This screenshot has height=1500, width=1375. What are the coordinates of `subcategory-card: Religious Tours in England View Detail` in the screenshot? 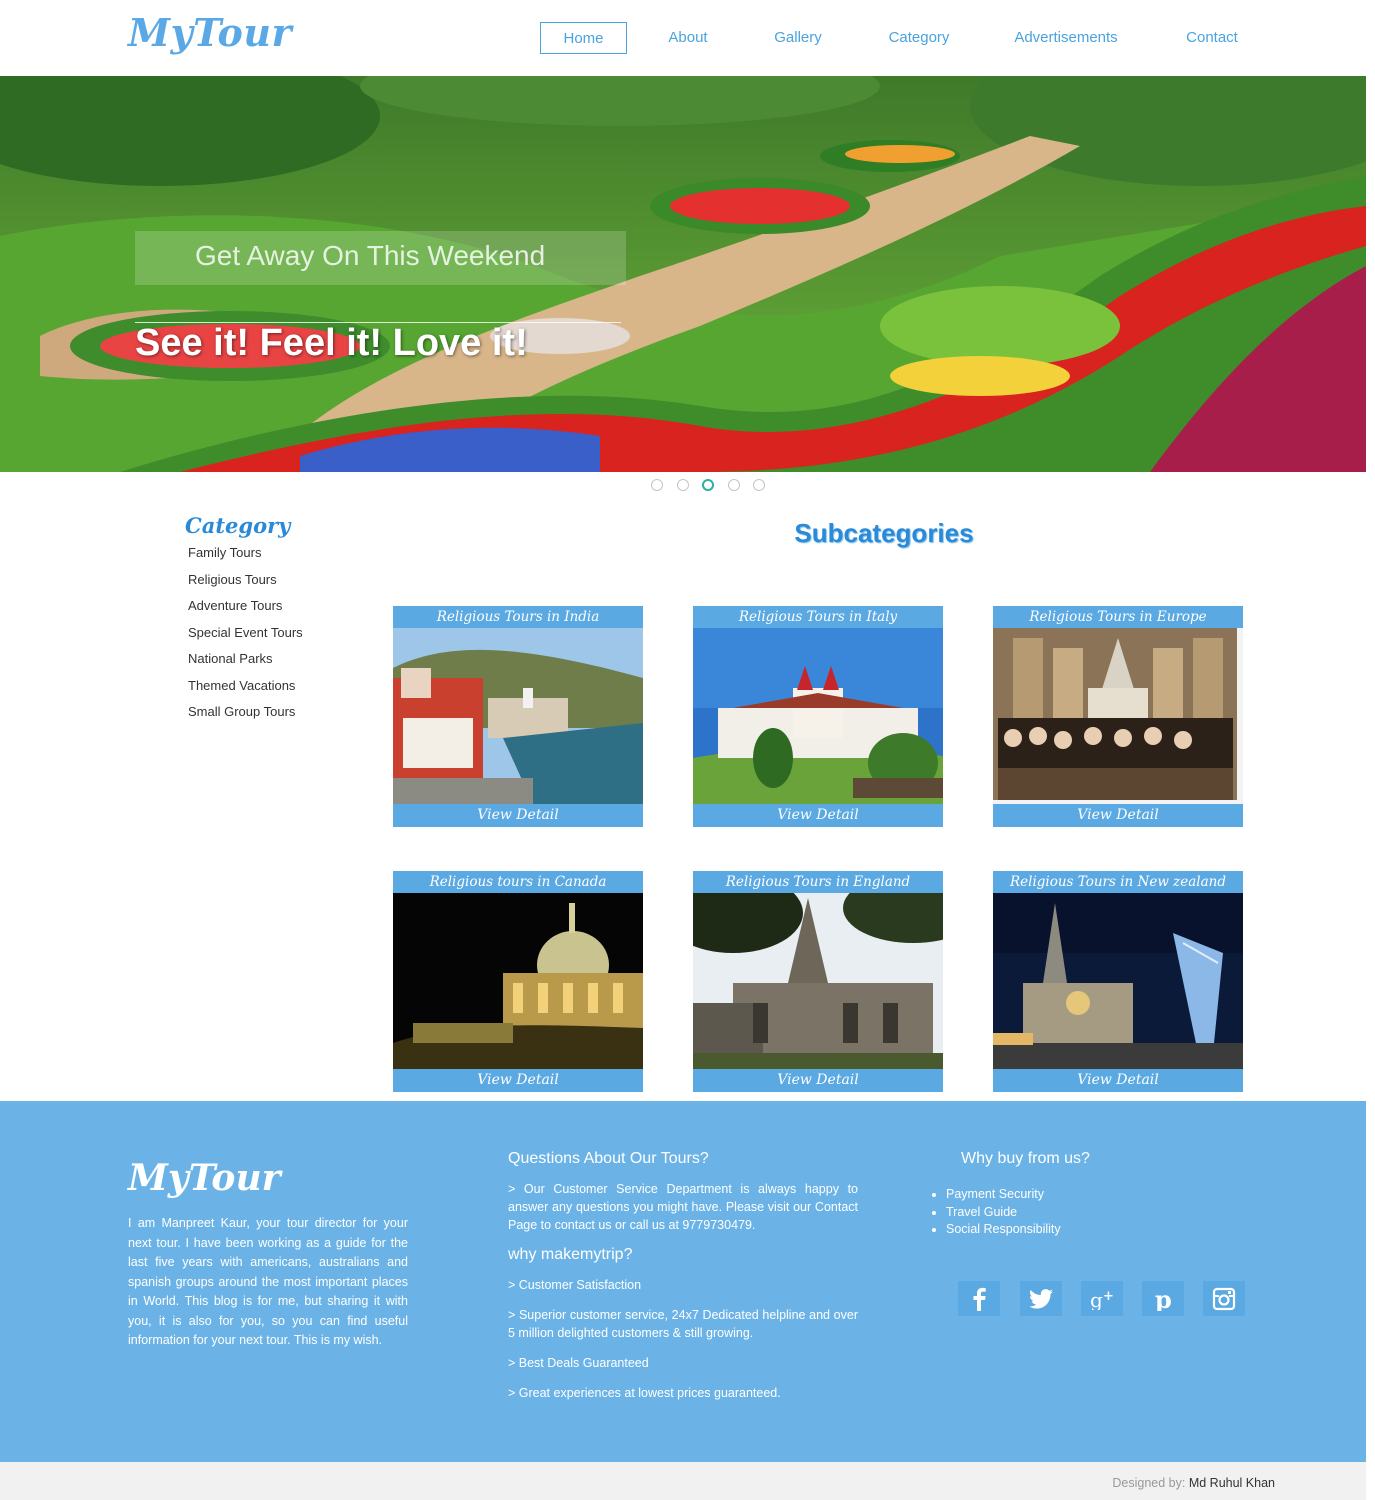 It's located at (818, 981).